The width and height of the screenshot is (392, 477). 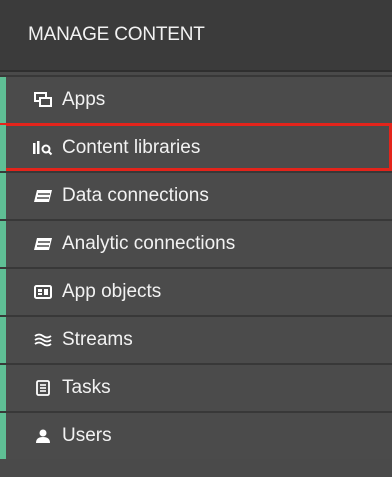 What do you see at coordinates (43, 196) in the screenshot?
I see `data-connections-icon` at bounding box center [43, 196].